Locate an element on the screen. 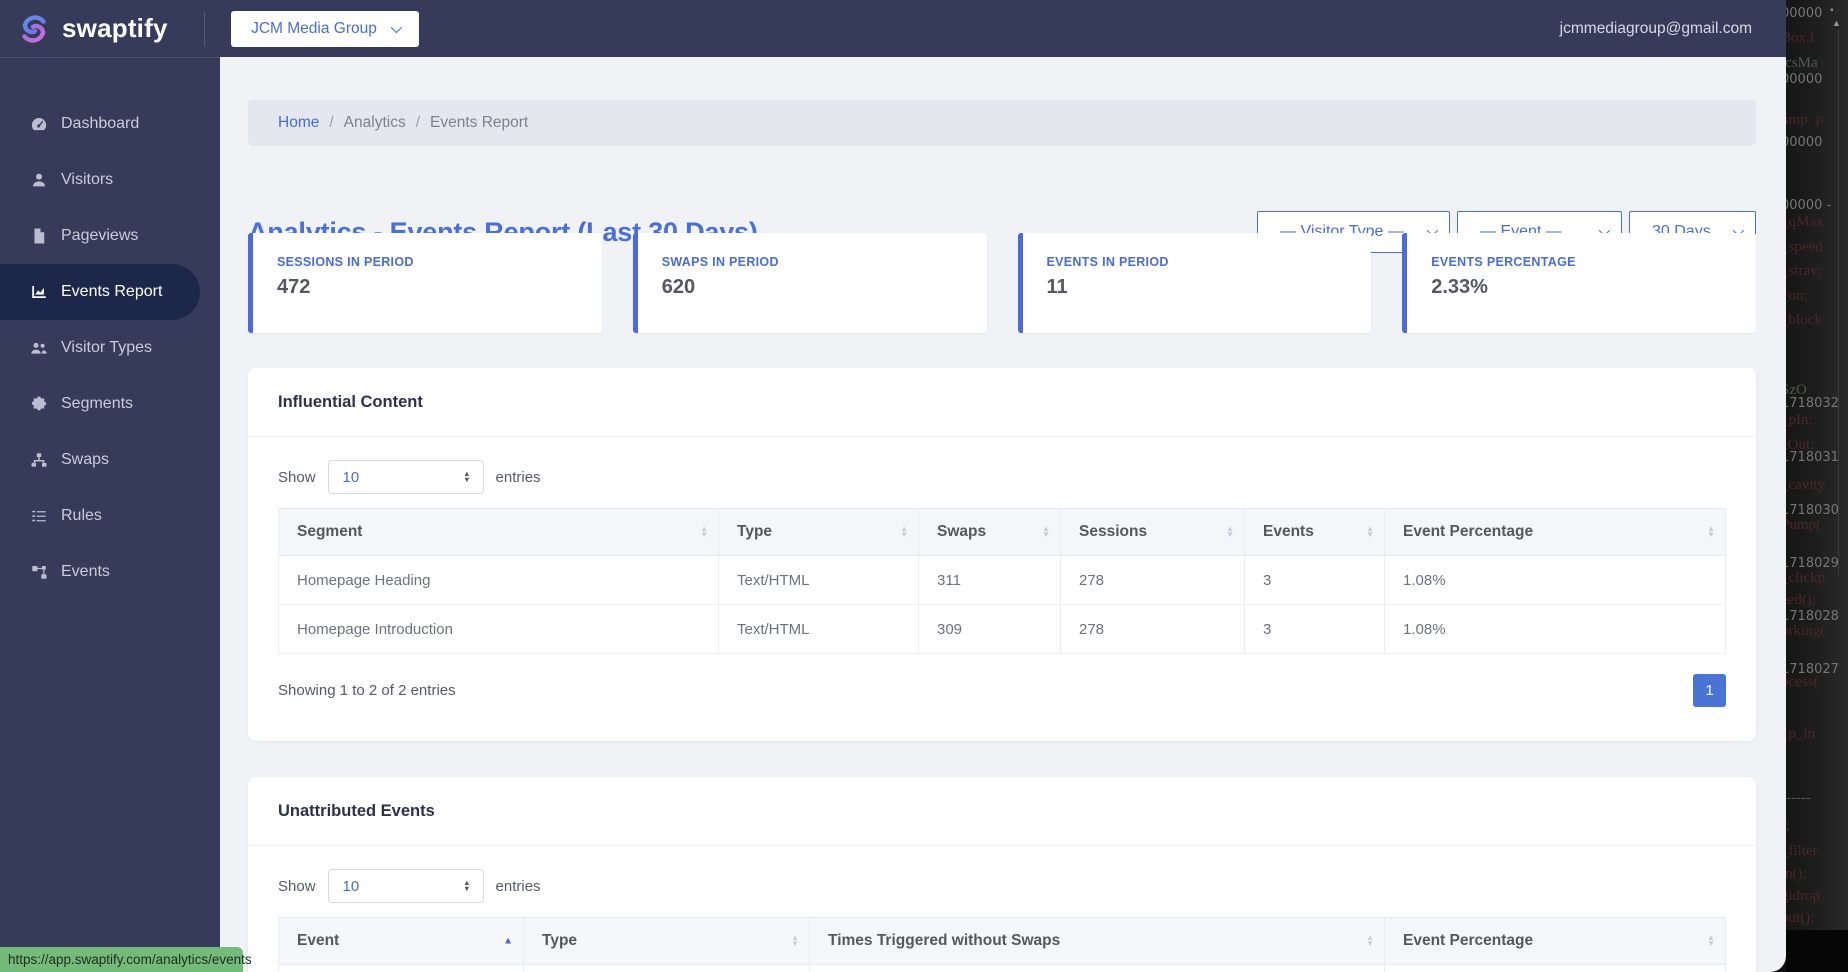 This screenshot has width=1848, height=972. table-footer: Showing 1 to 2 of 2 entries 1 is located at coordinates (1002, 690).